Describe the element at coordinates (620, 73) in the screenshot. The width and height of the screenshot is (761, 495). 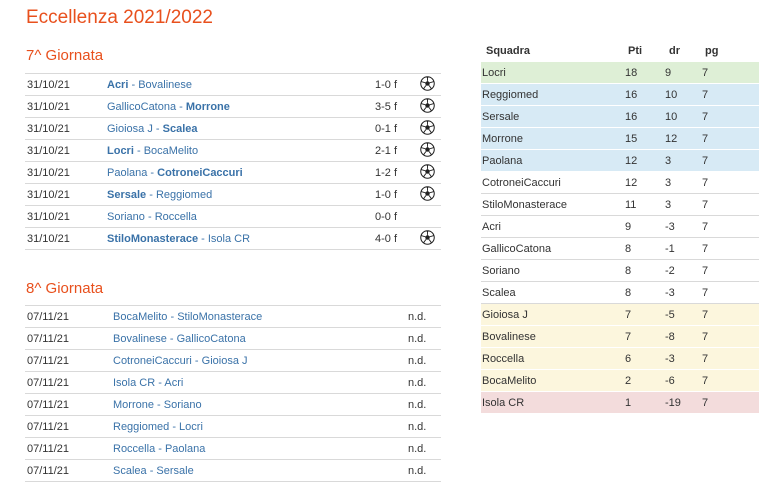
I see `standings-row: Locri 18 9 7` at that location.